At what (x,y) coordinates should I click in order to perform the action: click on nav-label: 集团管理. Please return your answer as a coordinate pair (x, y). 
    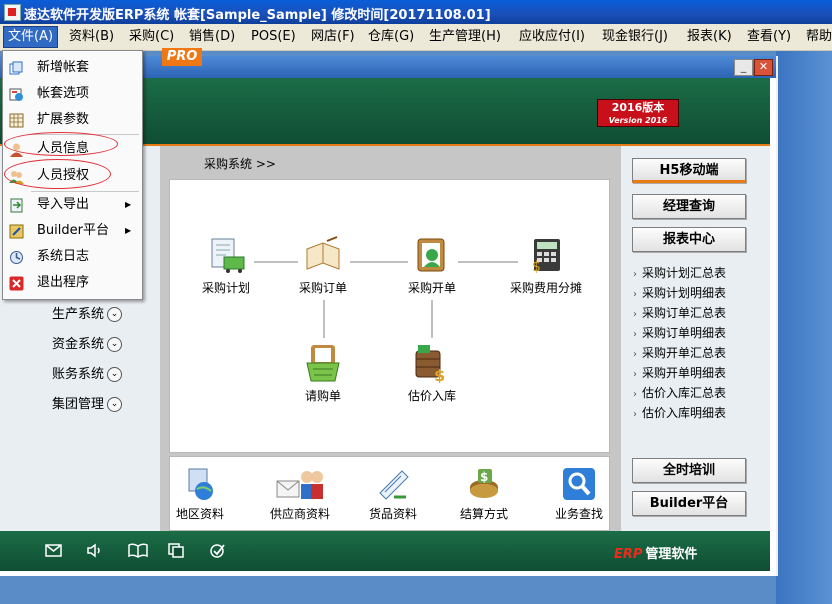
    Looking at the image, I should click on (78, 404).